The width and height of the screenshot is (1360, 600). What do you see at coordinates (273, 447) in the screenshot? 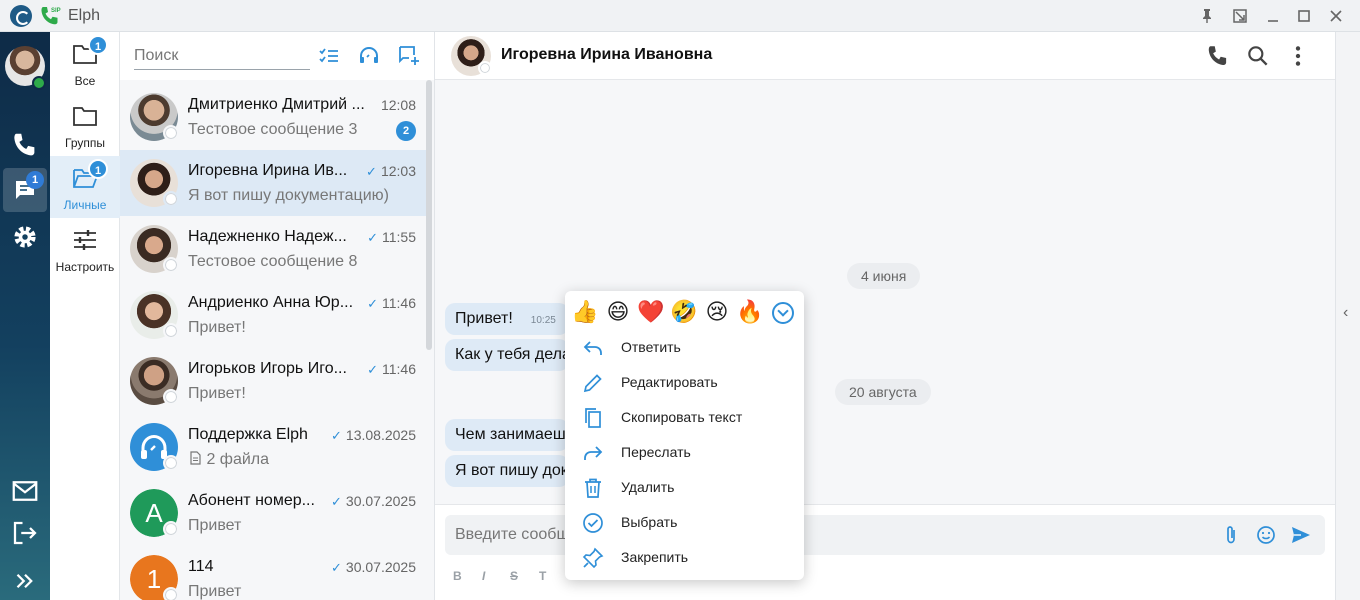
I see `chat-item: Поддержка Elph ✓ 13.08.2025 2 файла` at bounding box center [273, 447].